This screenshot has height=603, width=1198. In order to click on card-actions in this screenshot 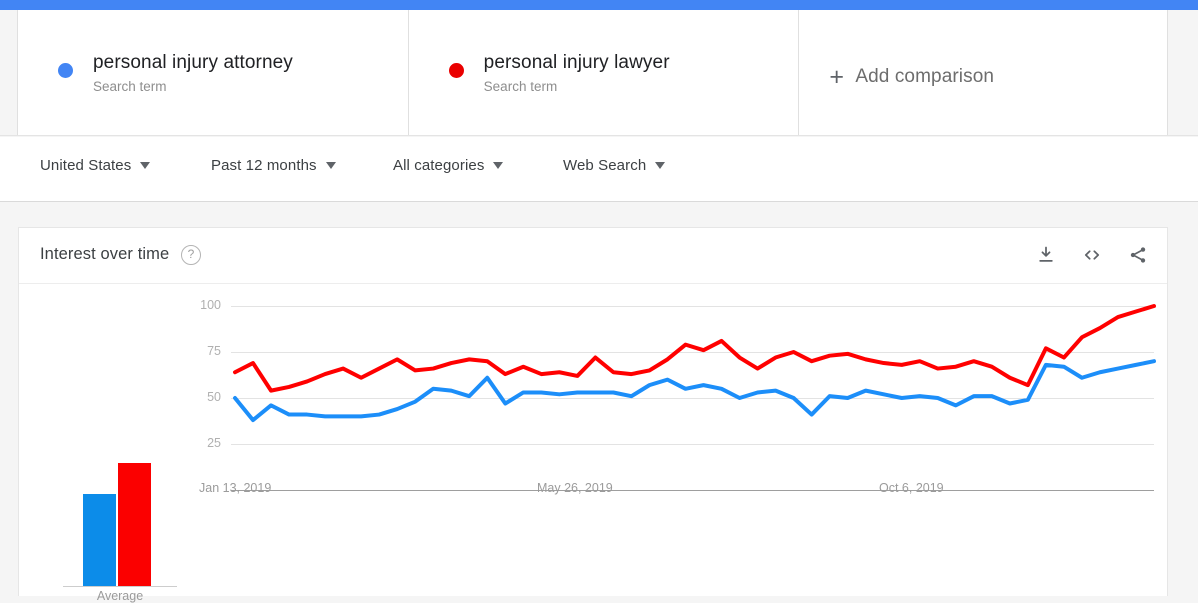, I will do `click(1092, 255)`.